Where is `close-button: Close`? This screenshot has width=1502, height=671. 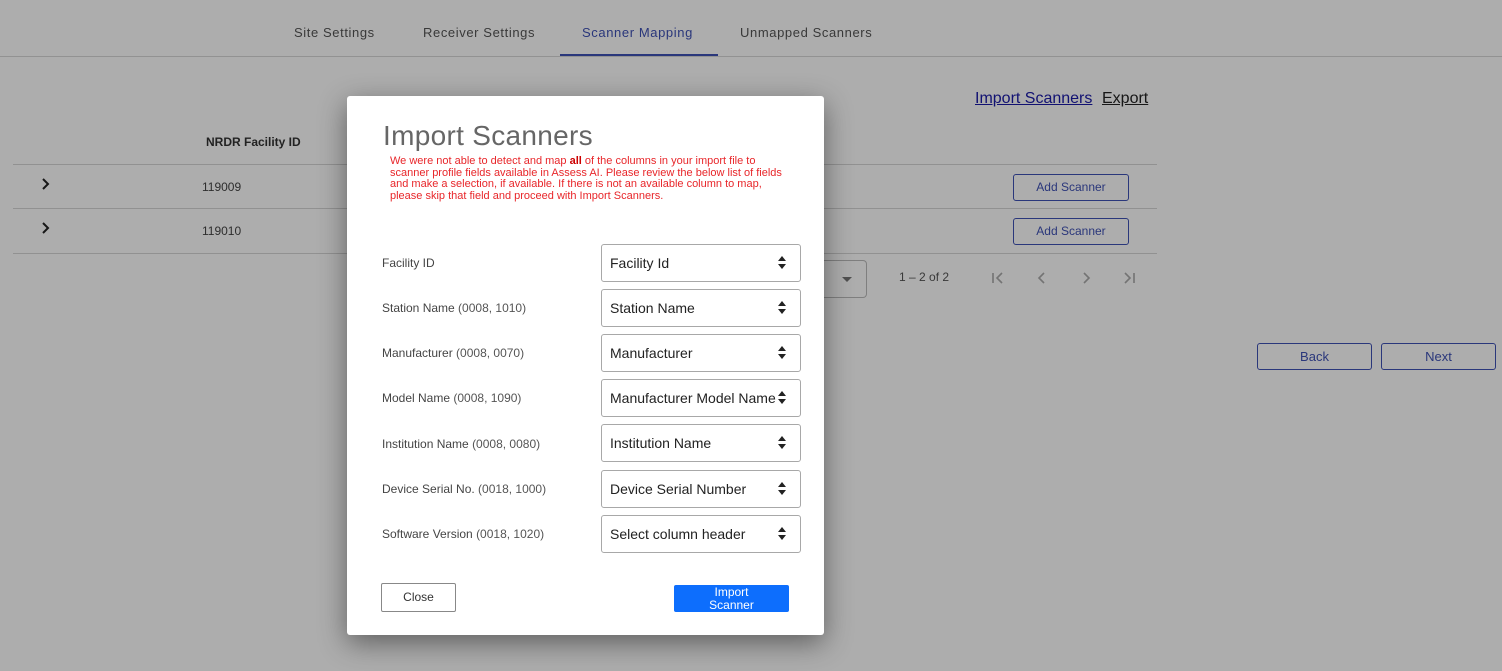
close-button: Close is located at coordinates (418, 597).